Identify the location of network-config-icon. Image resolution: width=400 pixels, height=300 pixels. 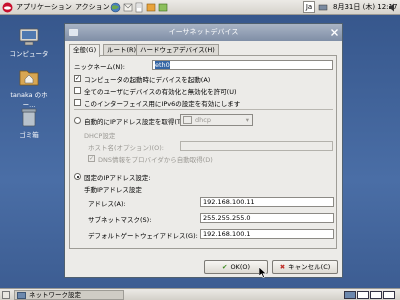
(21, 295).